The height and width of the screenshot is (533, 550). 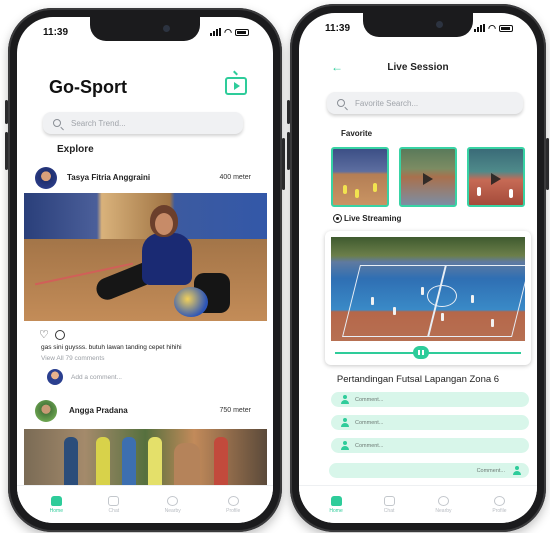 What do you see at coordinates (146, 412) in the screenshot?
I see `post-header: Angga Pradana 750 meter` at bounding box center [146, 412].